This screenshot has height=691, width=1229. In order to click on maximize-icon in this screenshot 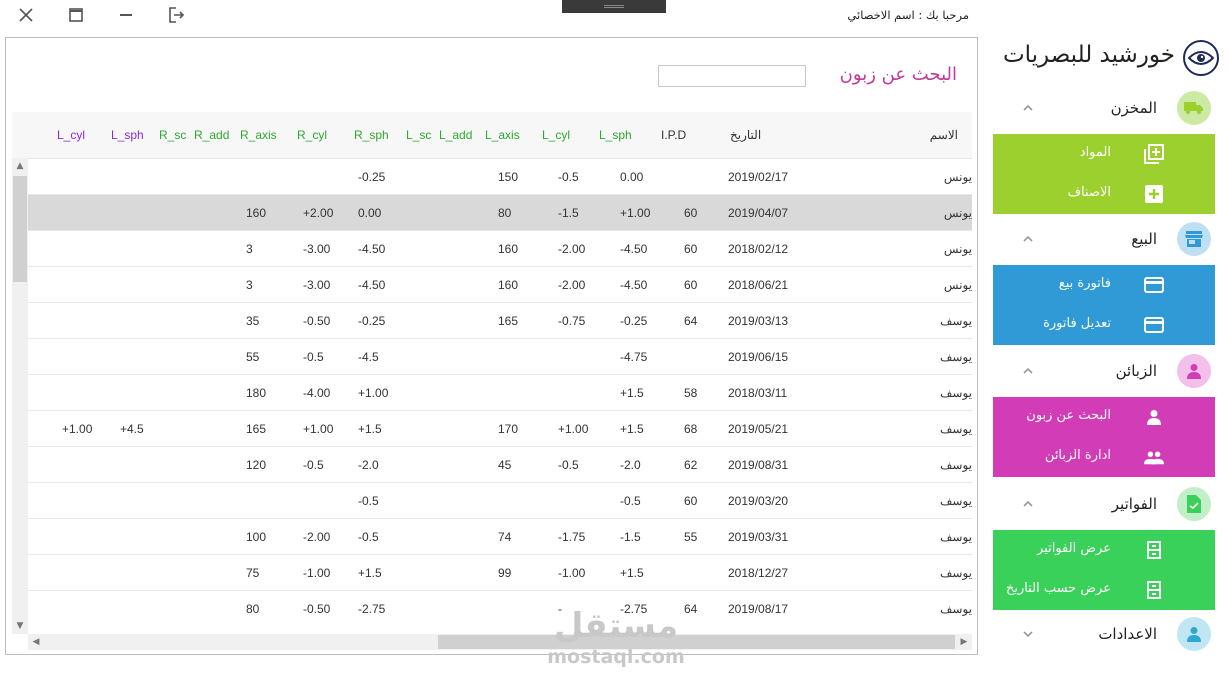, I will do `click(76, 15)`.